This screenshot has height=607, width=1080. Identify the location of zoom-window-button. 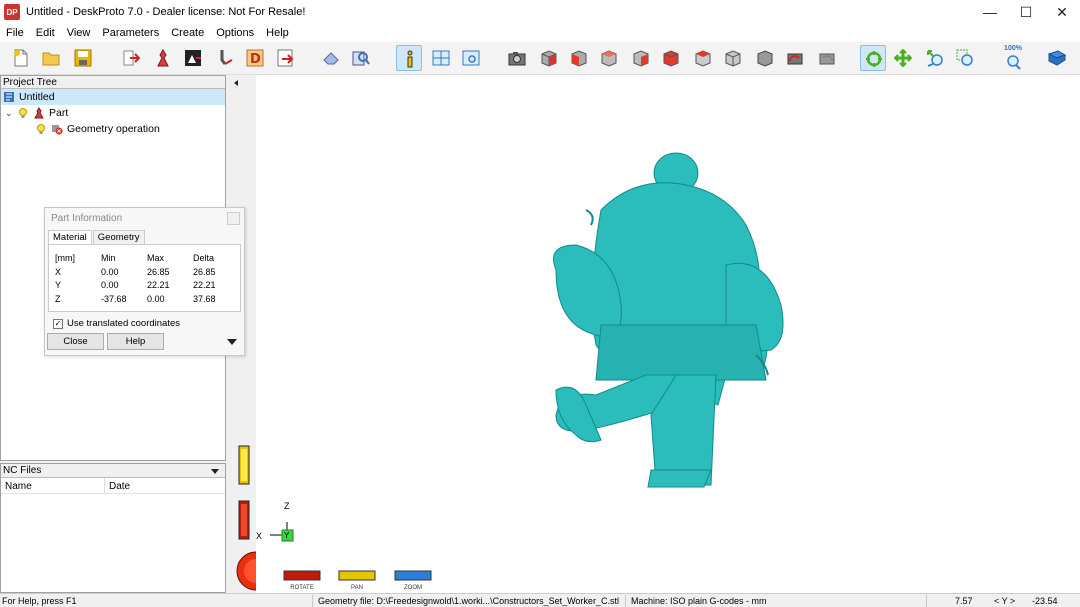
(965, 58).